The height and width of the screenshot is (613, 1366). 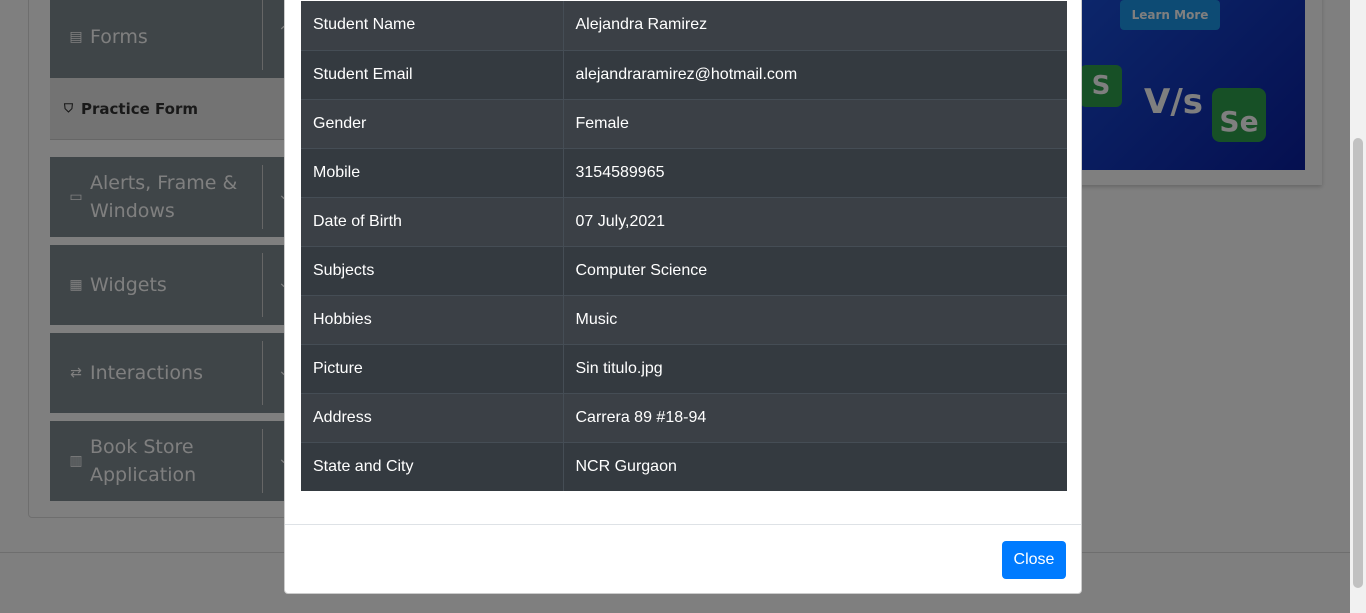 I want to click on row-label: Address, so click(x=432, y=417).